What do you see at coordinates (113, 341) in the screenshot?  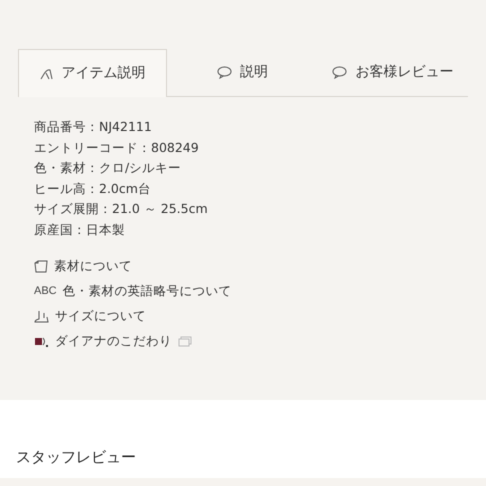 I see `info-link: ダイアナのこだわり` at bounding box center [113, 341].